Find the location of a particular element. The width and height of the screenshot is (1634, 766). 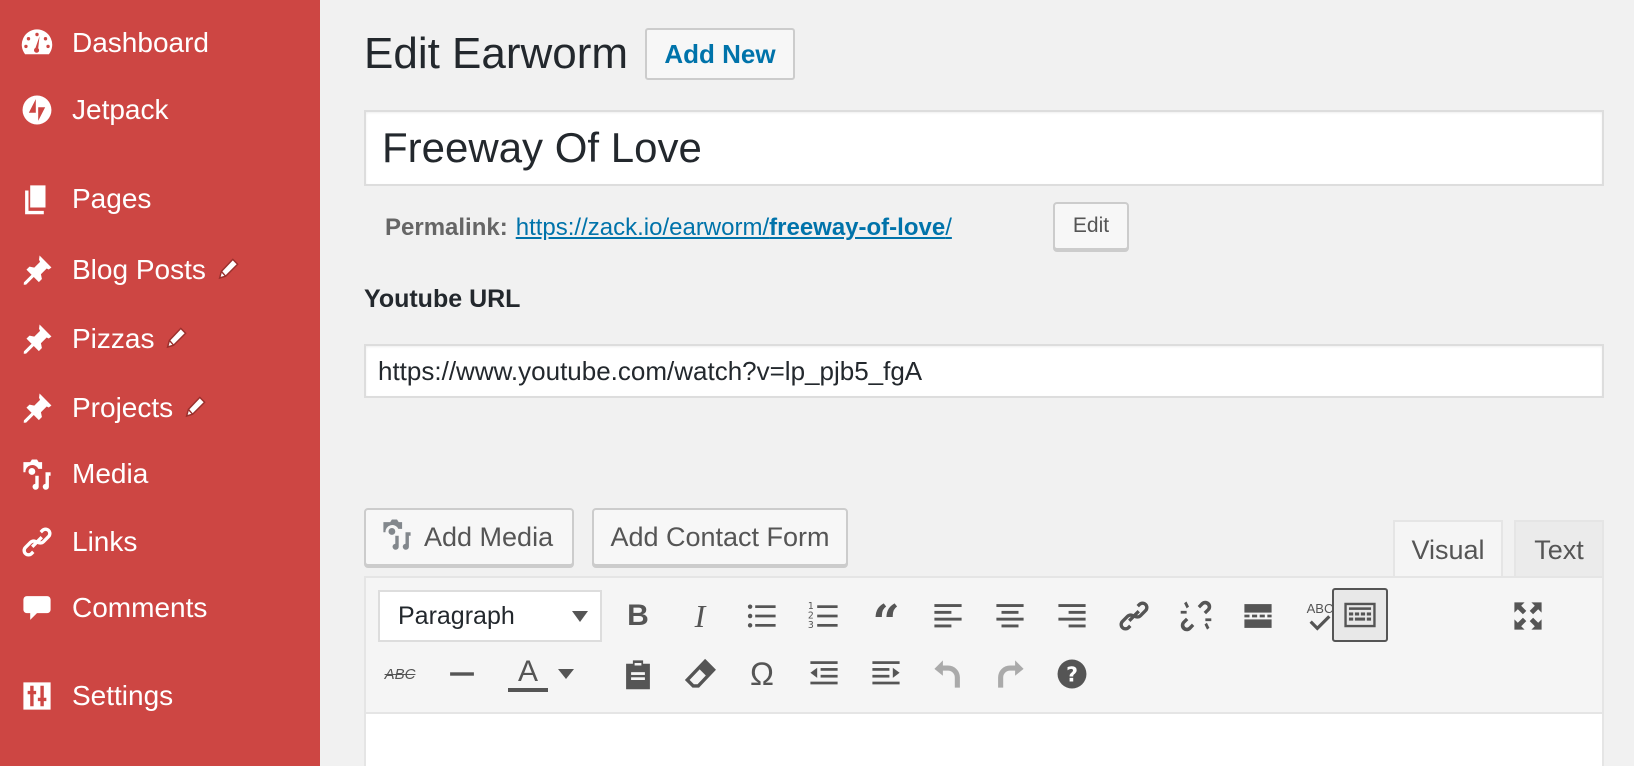

align-center-icon is located at coordinates (1010, 616).